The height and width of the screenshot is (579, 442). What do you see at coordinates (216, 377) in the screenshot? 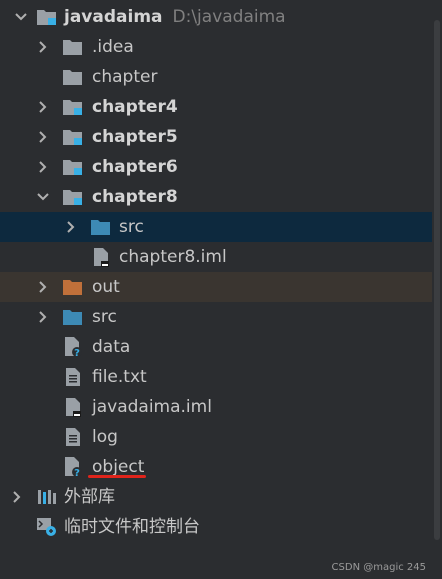
I see `tree-row-file-txt: file.txt` at bounding box center [216, 377].